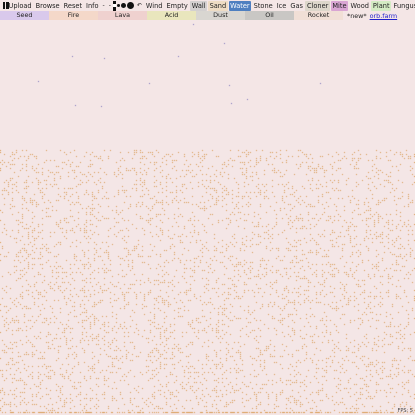  Describe the element at coordinates (73, 15) in the screenshot. I see `element-fire: Fire` at that location.